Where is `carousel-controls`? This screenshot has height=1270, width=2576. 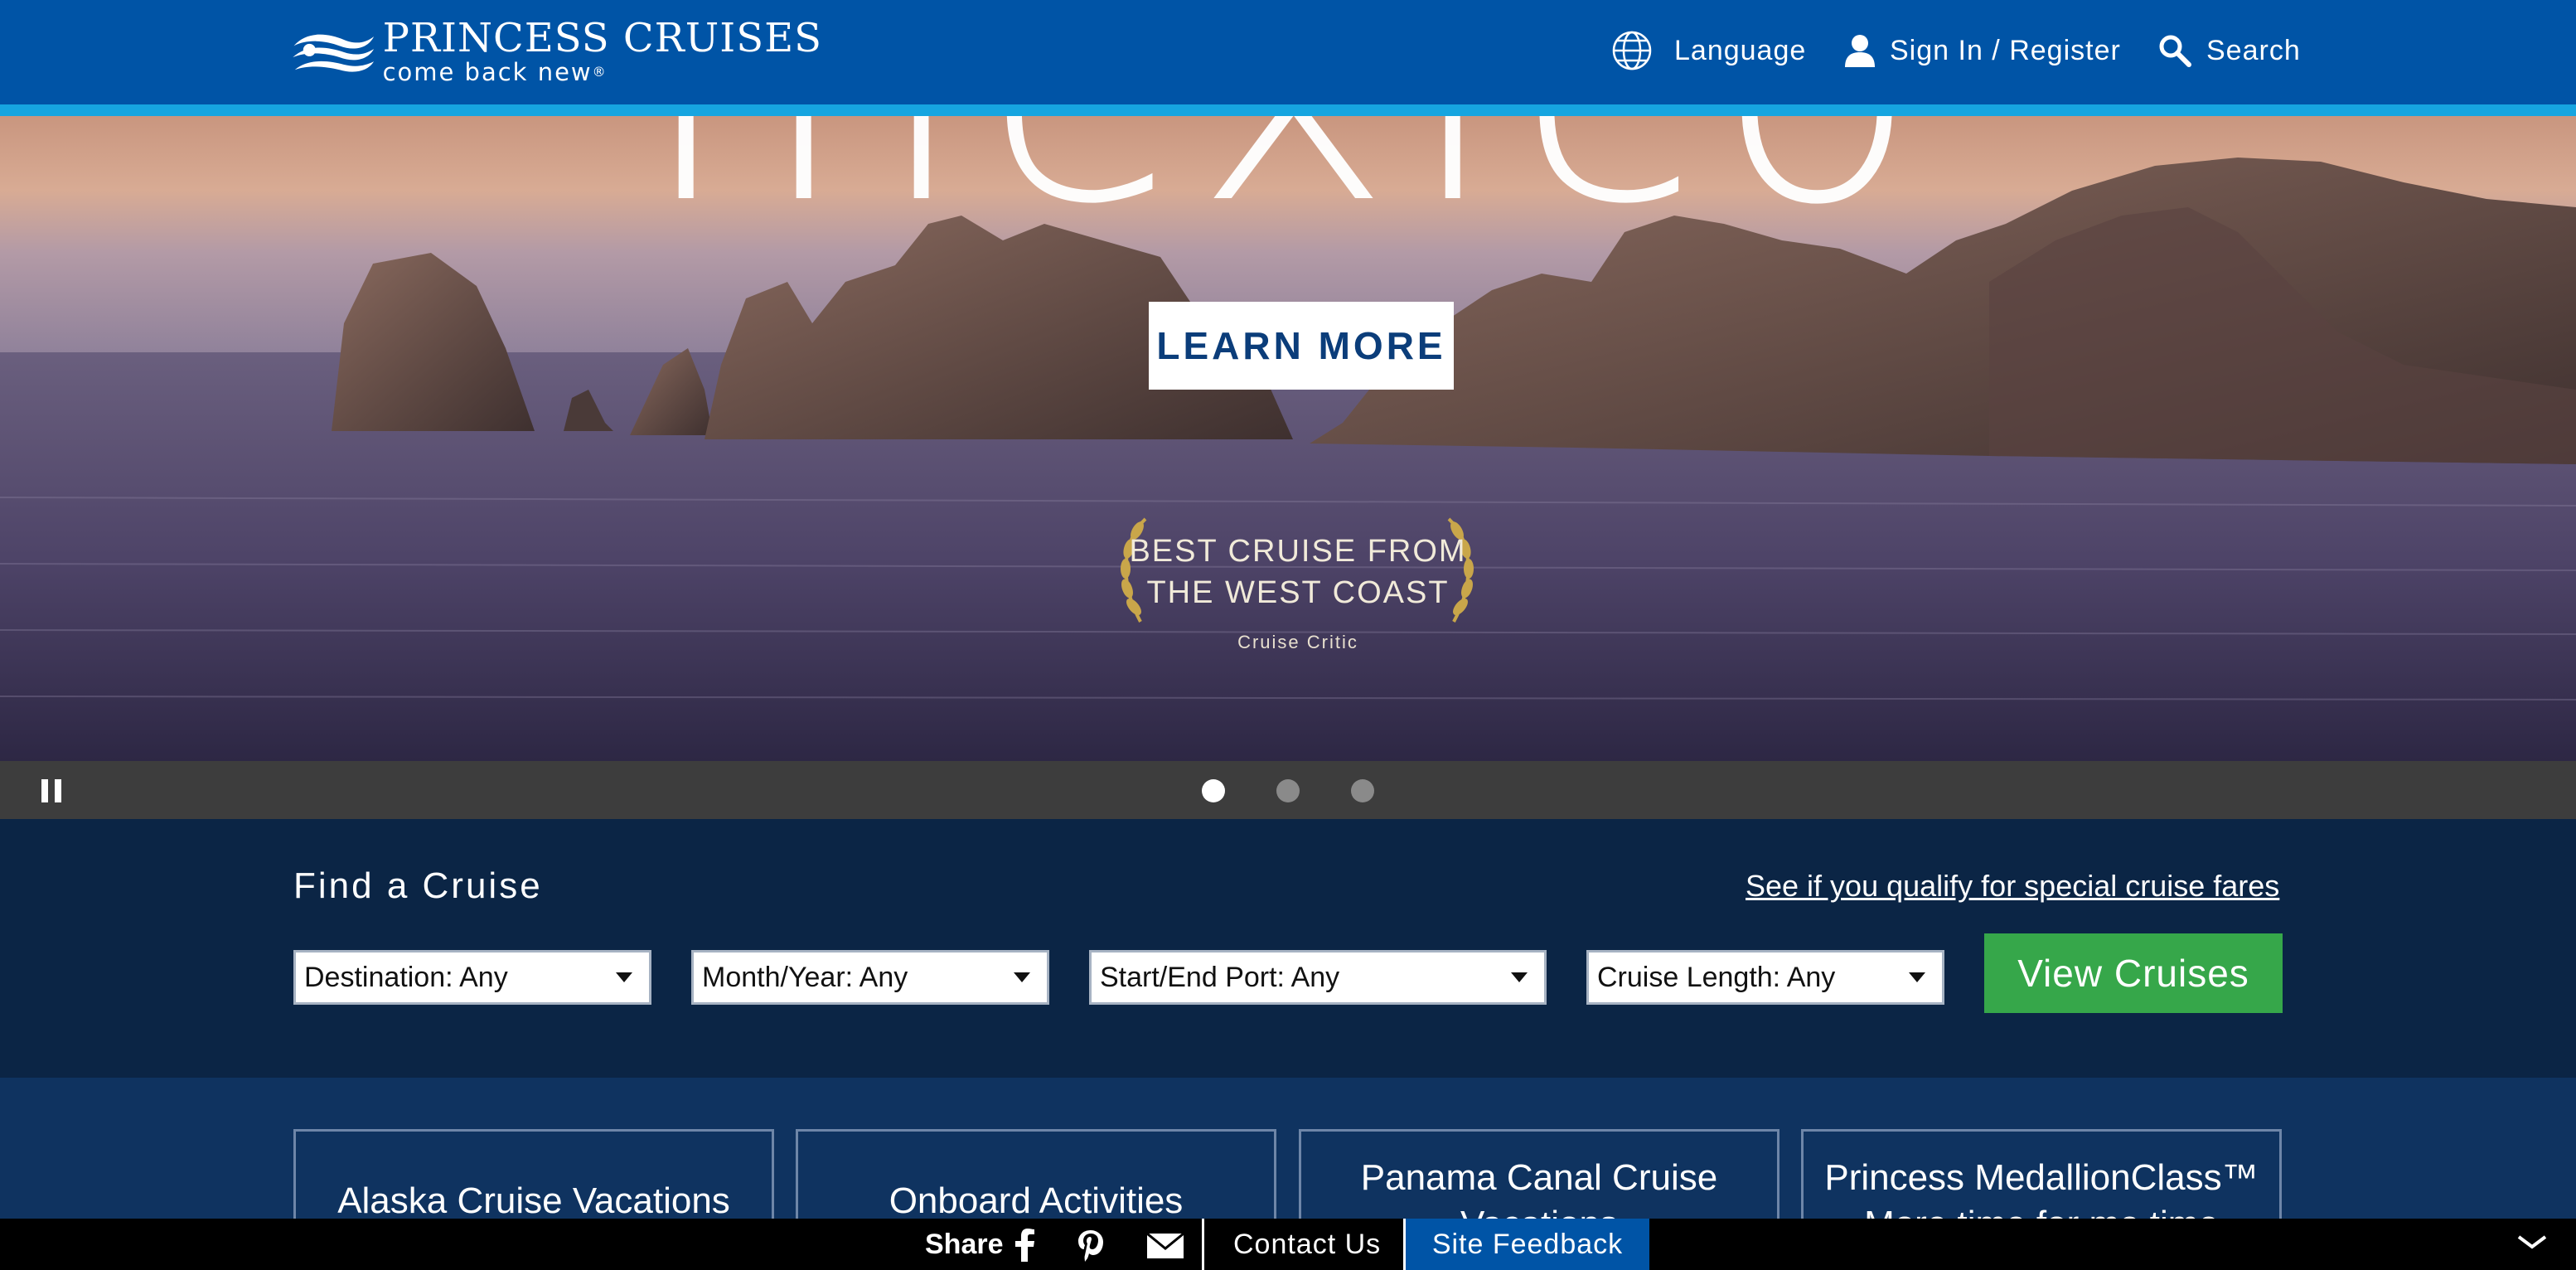 carousel-controls is located at coordinates (1288, 790).